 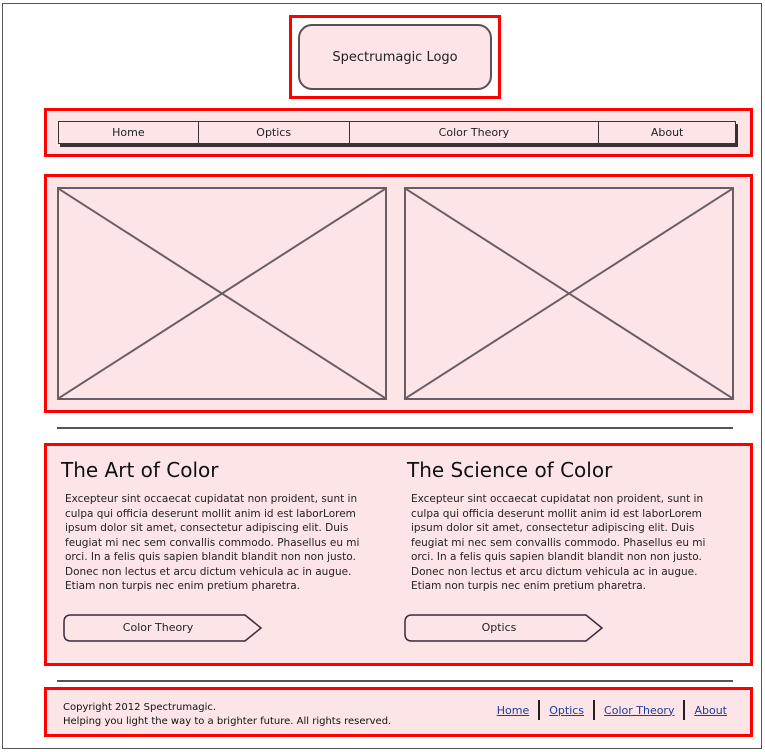 I want to click on footer-links: Home Optics Color Theory About, so click(x=612, y=710).